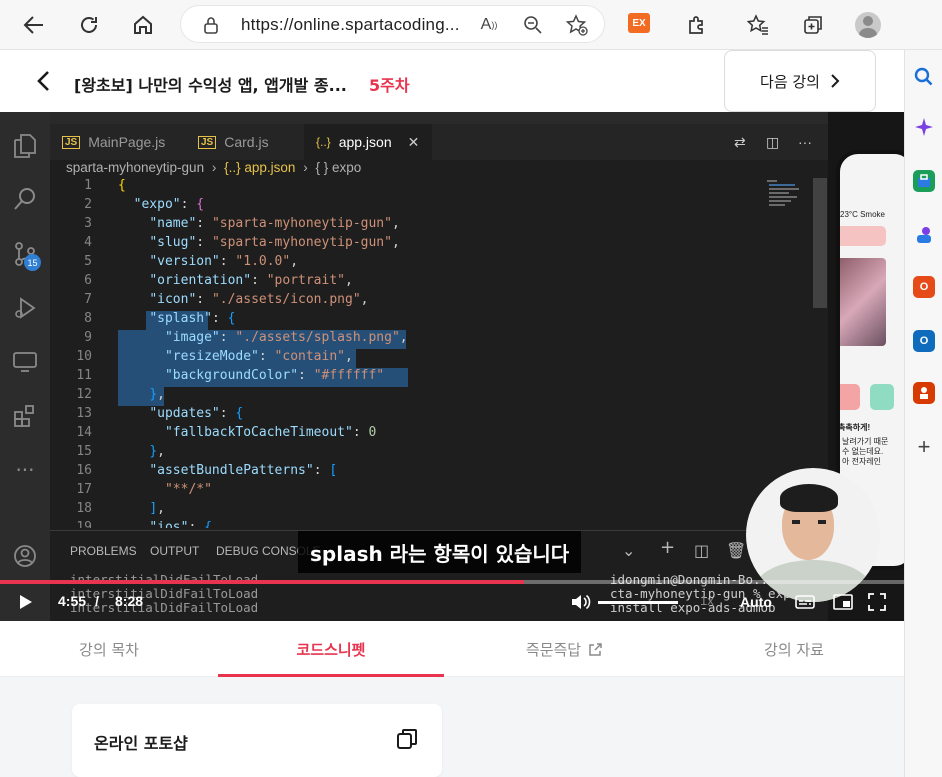 This screenshot has height=777, width=942. Describe the element at coordinates (174, 551) in the screenshot. I see `panel-tab-output: OUTPUT` at that location.